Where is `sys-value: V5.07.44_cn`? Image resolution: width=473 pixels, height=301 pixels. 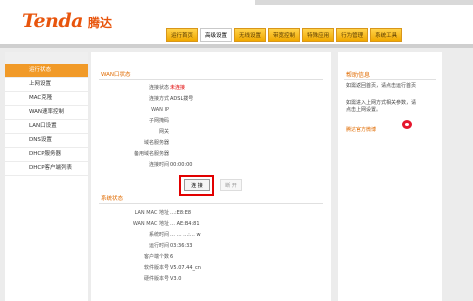 sys-value: V5.07.44_cn is located at coordinates (185, 268).